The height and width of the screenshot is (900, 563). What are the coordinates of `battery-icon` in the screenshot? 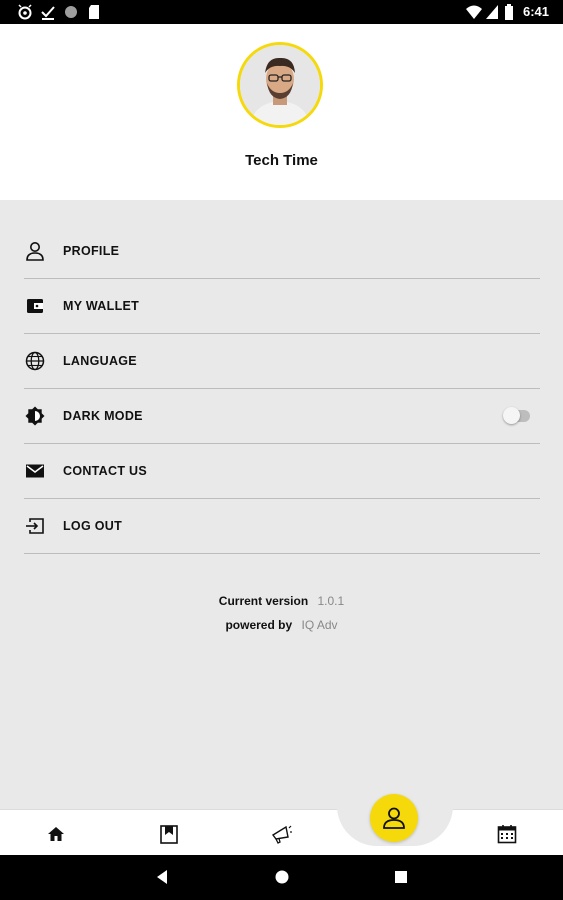 It's located at (509, 12).